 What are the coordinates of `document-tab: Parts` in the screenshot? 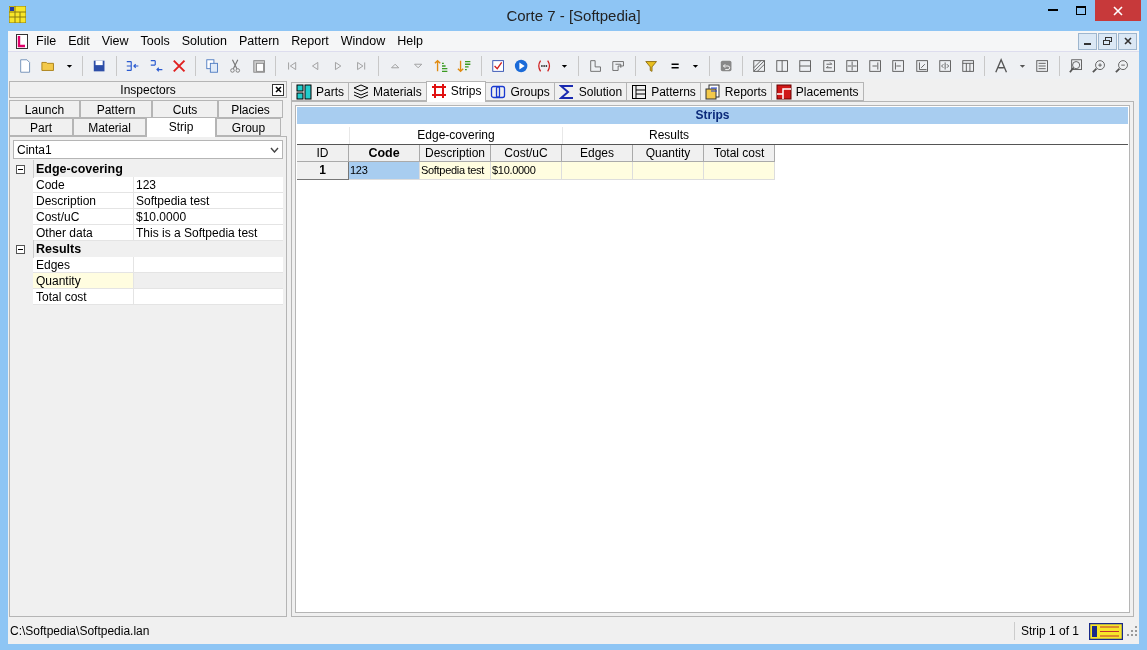 It's located at (320, 91).